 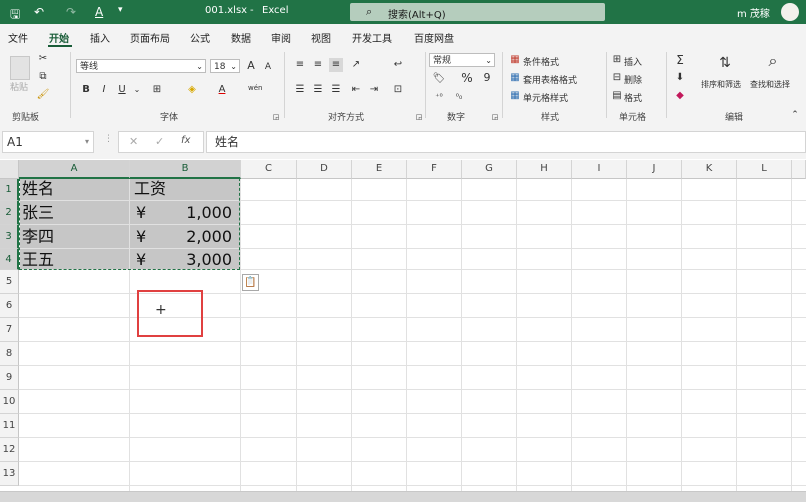 What do you see at coordinates (773, 61) in the screenshot?
I see `find-select-icon: ⌕` at bounding box center [773, 61].